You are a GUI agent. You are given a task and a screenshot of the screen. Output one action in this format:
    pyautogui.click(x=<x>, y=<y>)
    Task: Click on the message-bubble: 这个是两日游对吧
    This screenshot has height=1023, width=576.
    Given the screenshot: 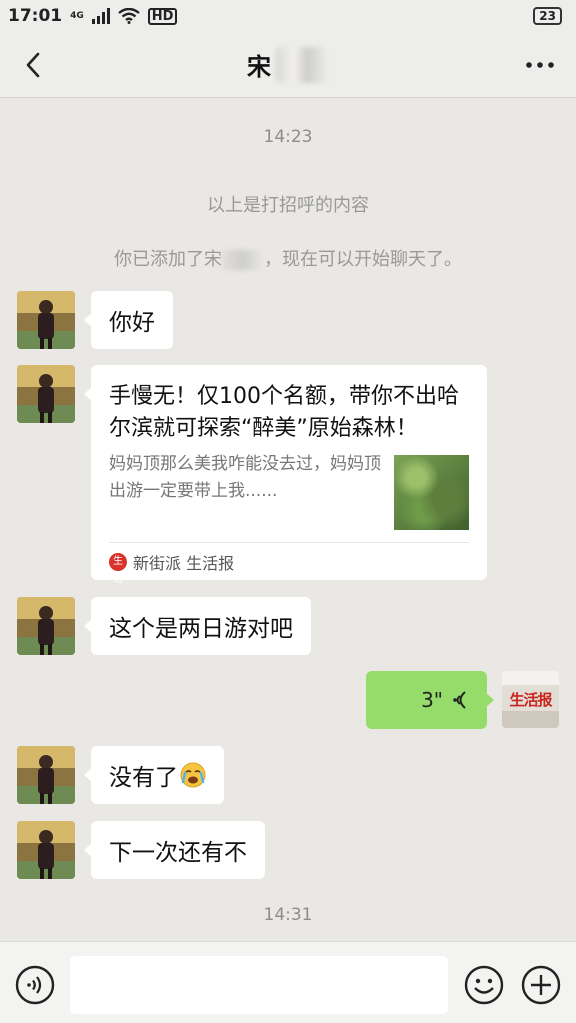 What is the action you would take?
    pyautogui.click(x=197, y=626)
    